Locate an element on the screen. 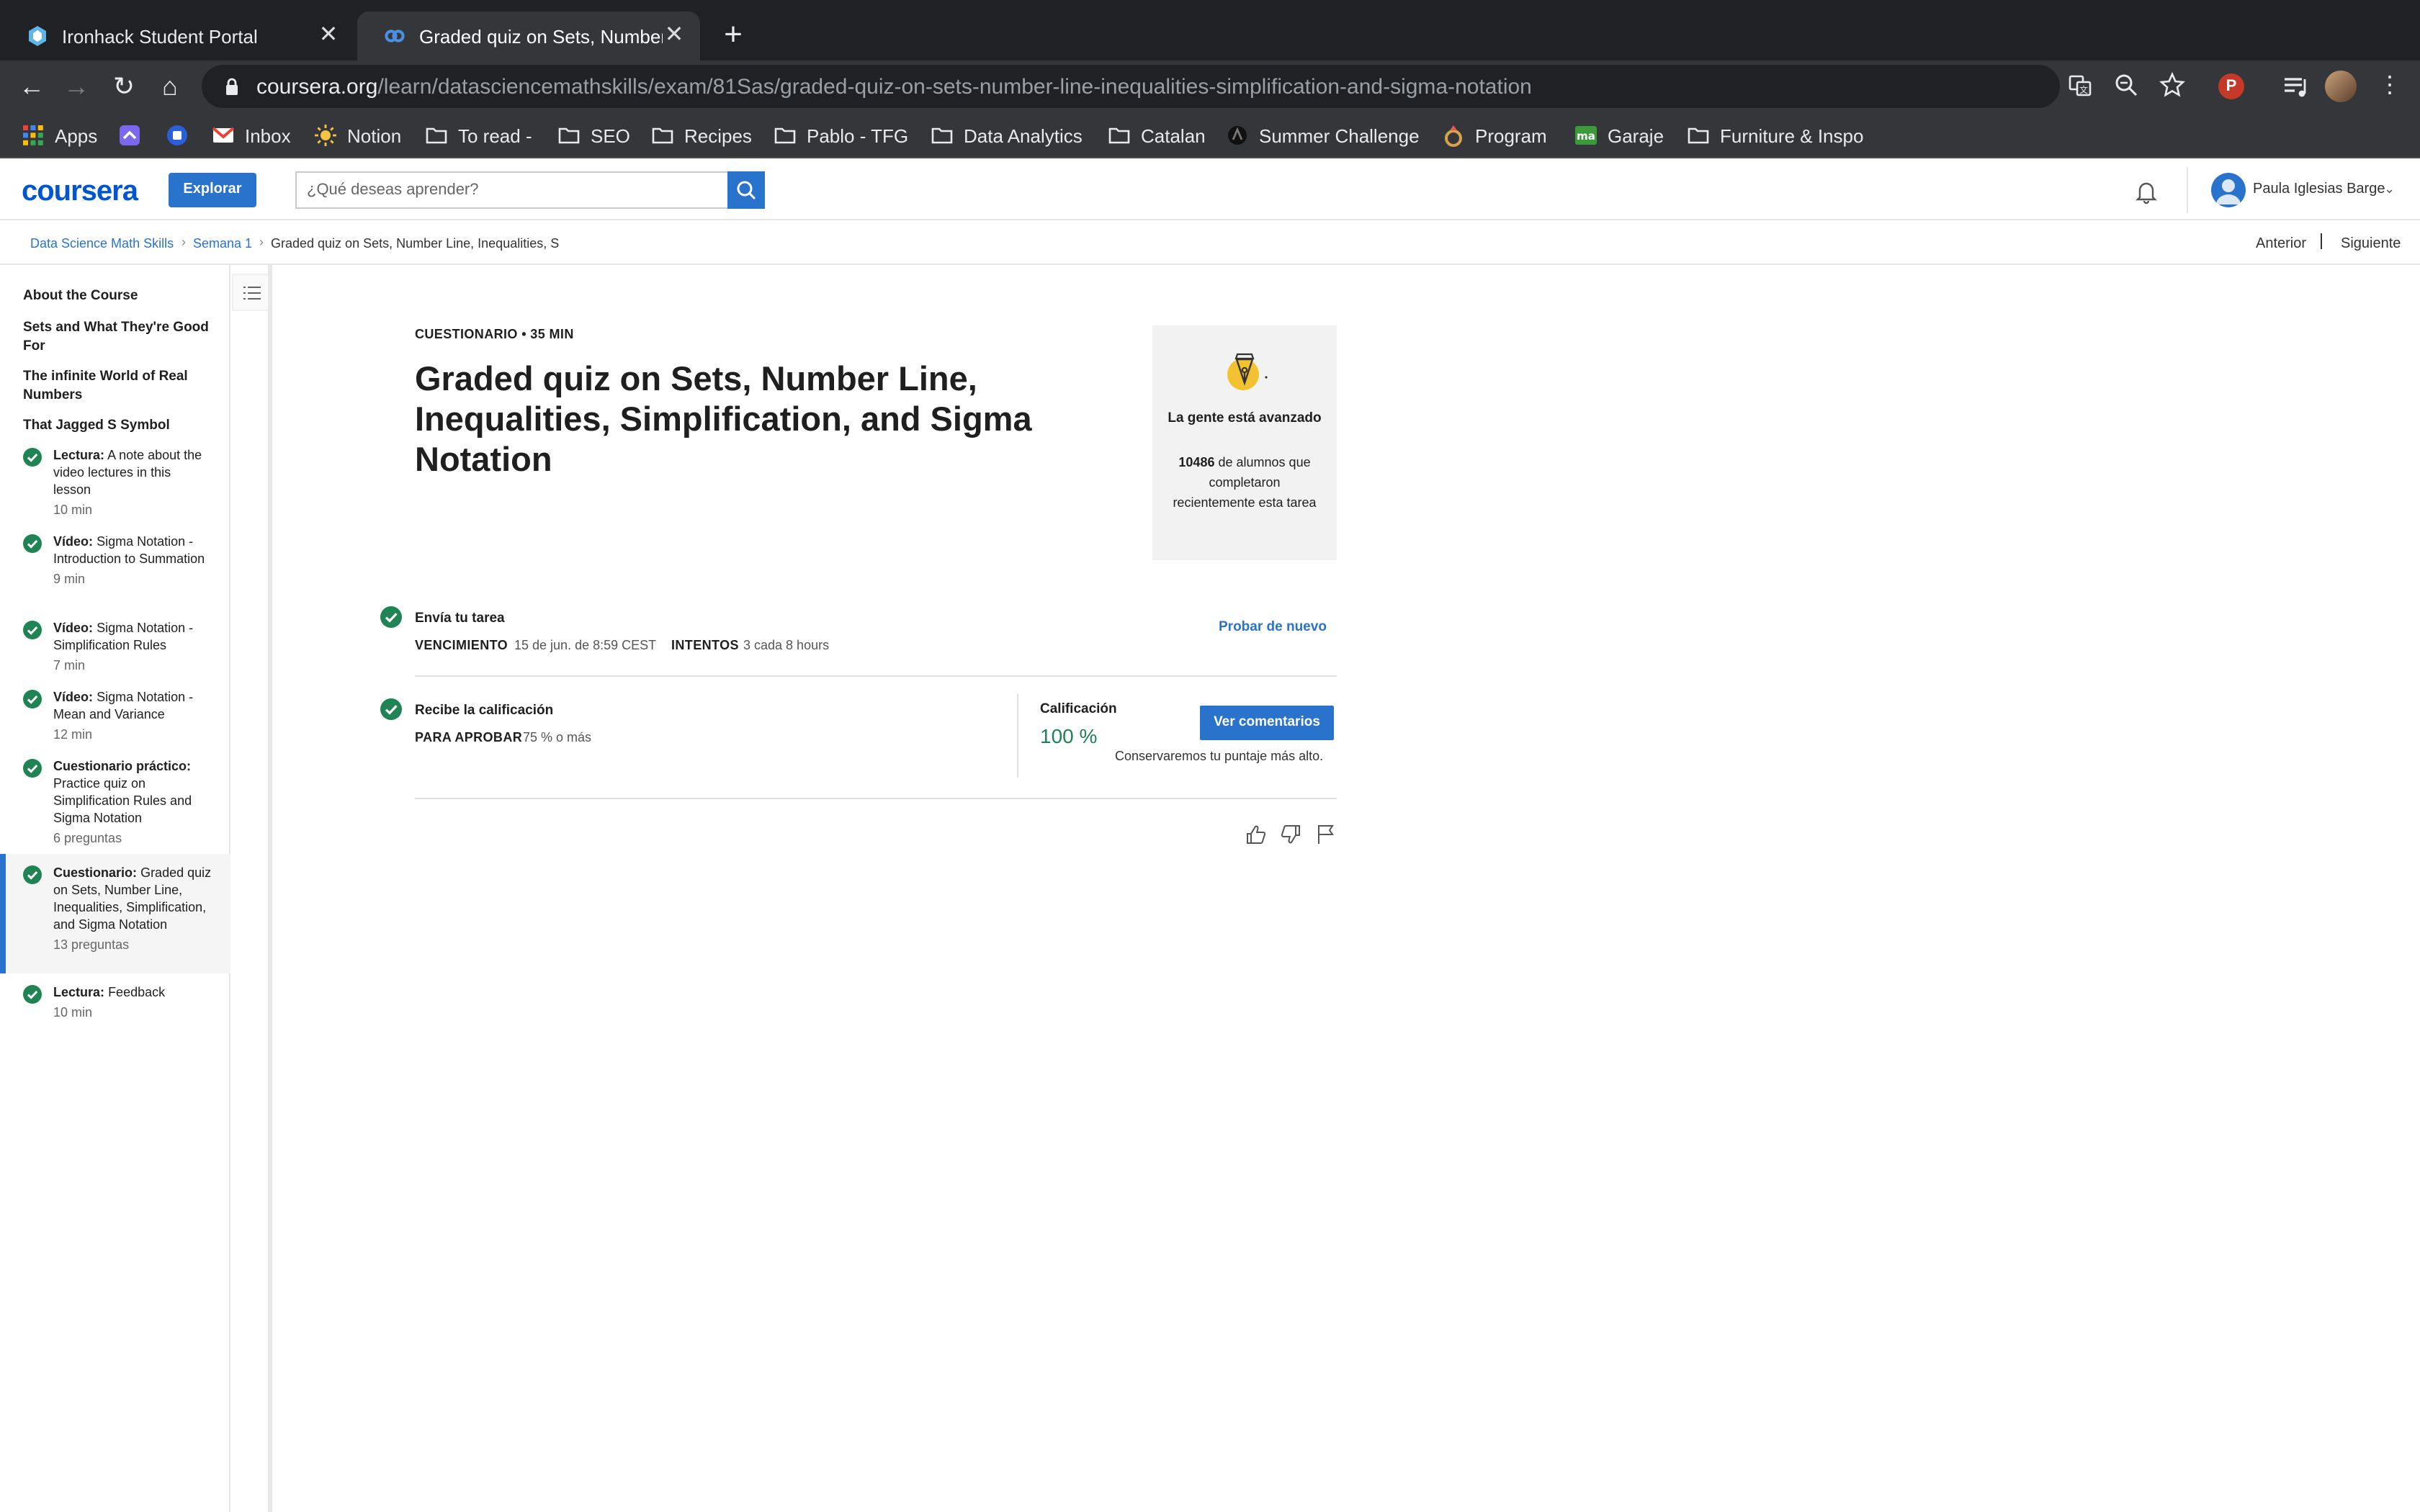 This screenshot has width=2420, height=1512. breadcrumb-course: Data Science Math Skills is located at coordinates (102, 243).